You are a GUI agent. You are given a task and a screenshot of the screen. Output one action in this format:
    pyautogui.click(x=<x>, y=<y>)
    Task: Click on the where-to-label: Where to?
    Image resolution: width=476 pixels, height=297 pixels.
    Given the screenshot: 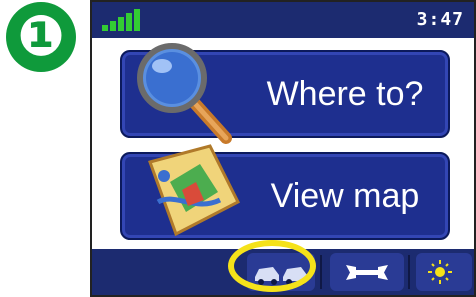 What is the action you would take?
    pyautogui.click(x=345, y=93)
    